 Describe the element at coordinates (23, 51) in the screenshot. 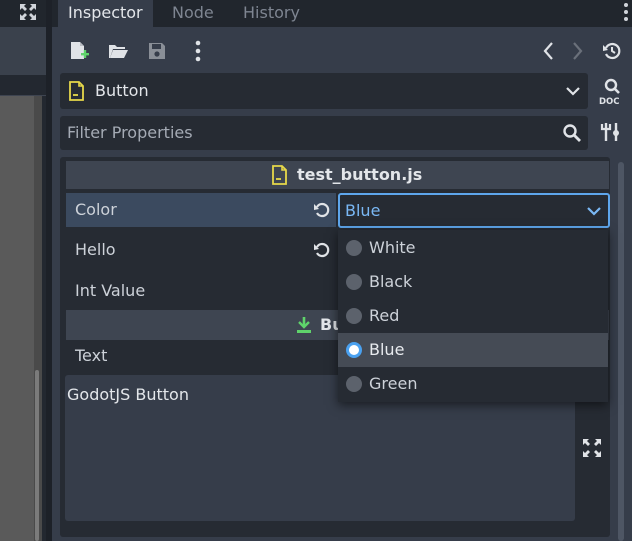

I see `viewport-toolbar` at that location.